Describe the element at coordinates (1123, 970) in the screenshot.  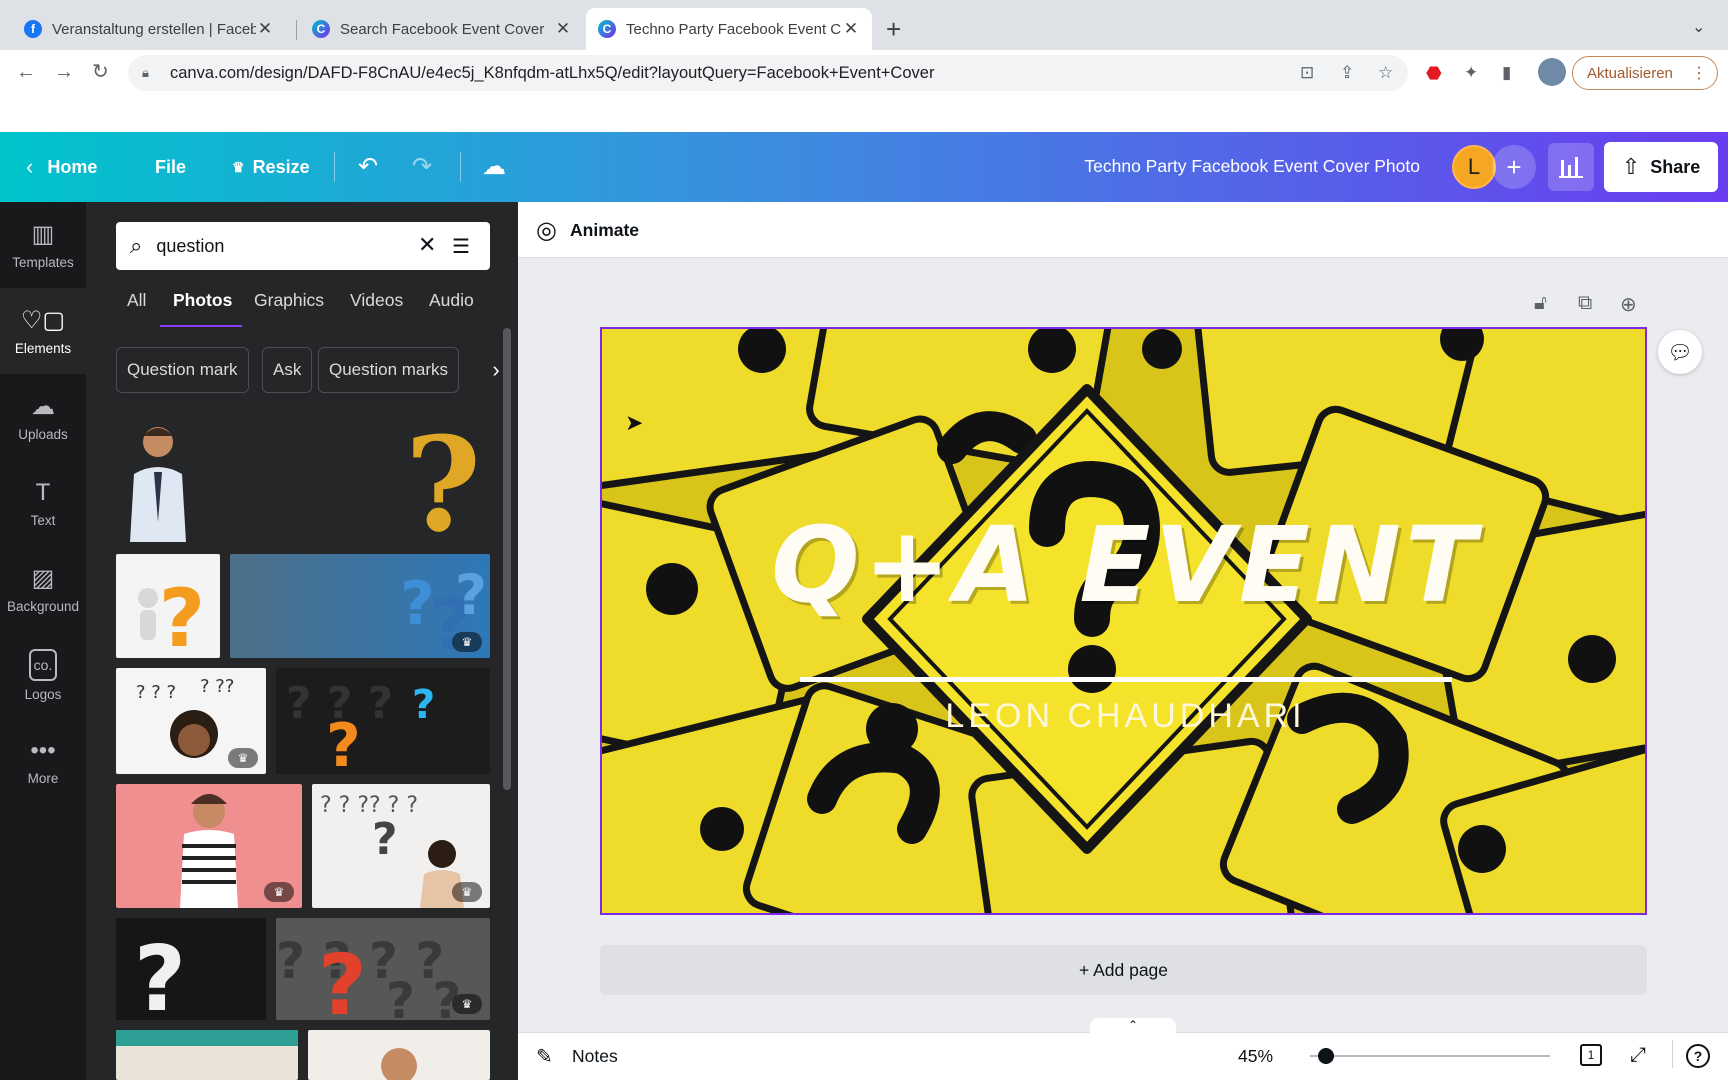
I see `add-page-button: + Add page` at that location.